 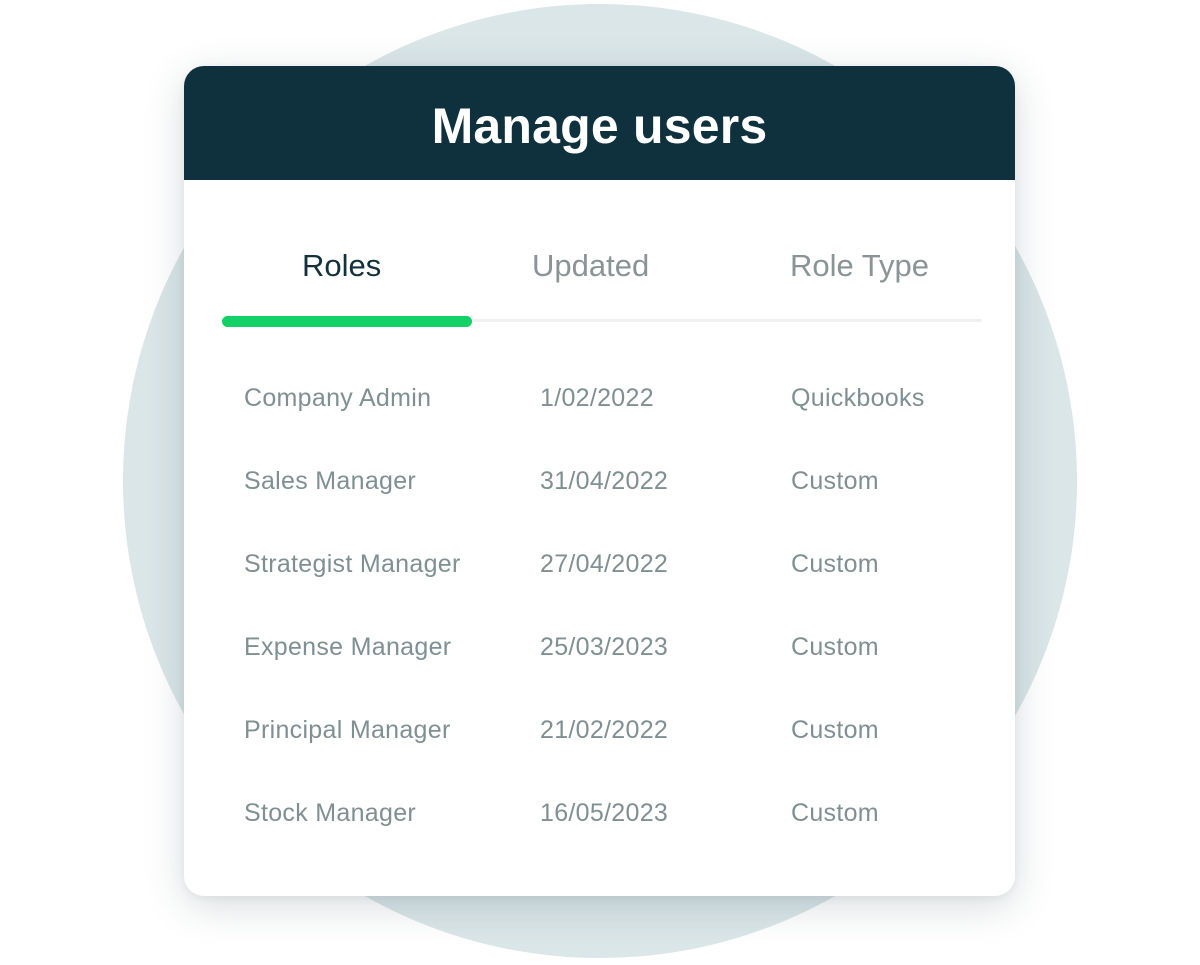 What do you see at coordinates (604, 730) in the screenshot?
I see `updated-date: 21/02/2022` at bounding box center [604, 730].